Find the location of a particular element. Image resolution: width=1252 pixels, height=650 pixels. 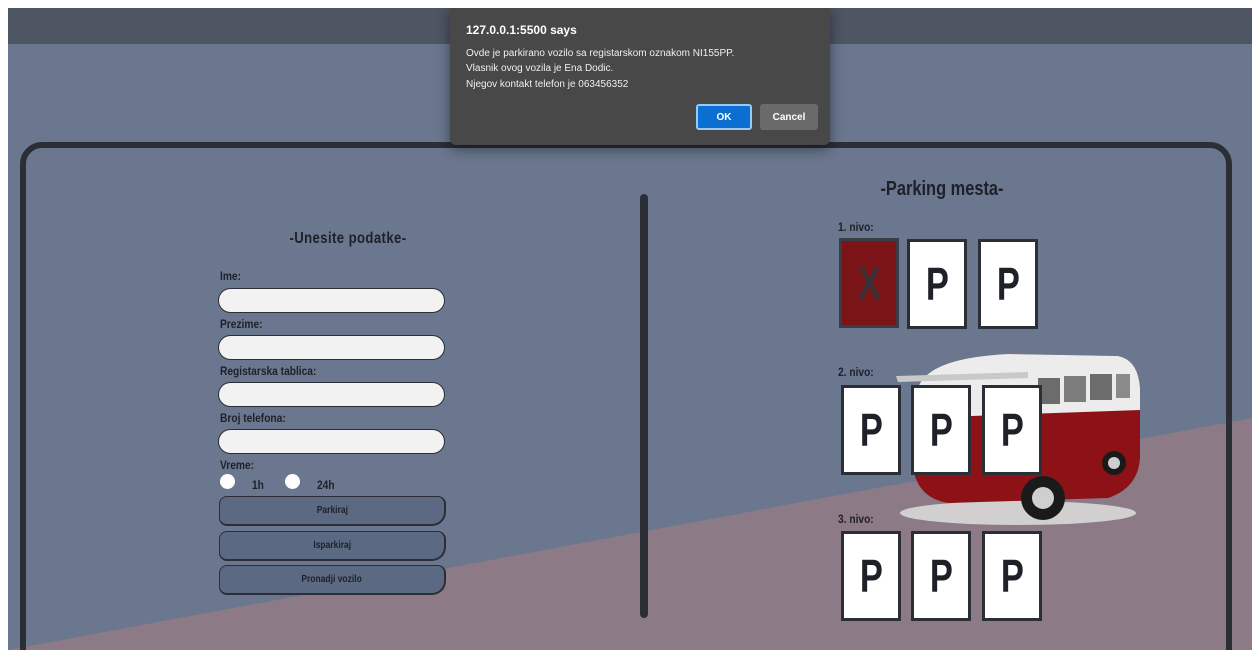

spot-2-1: P is located at coordinates (871, 430).